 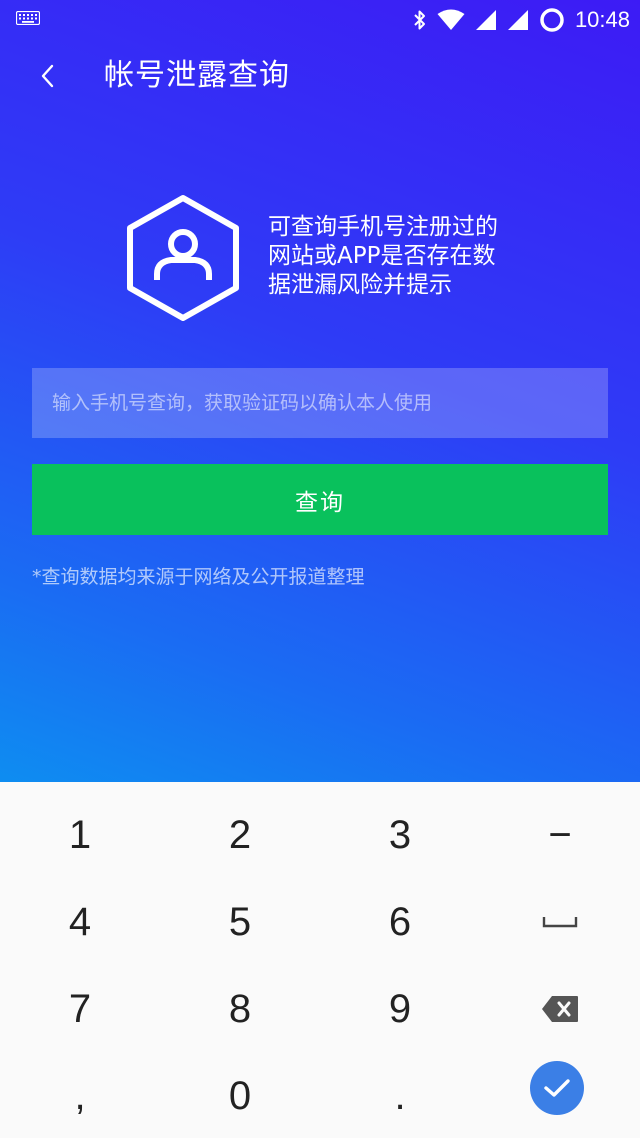 I want to click on backspace-icon, so click(x=560, y=1009).